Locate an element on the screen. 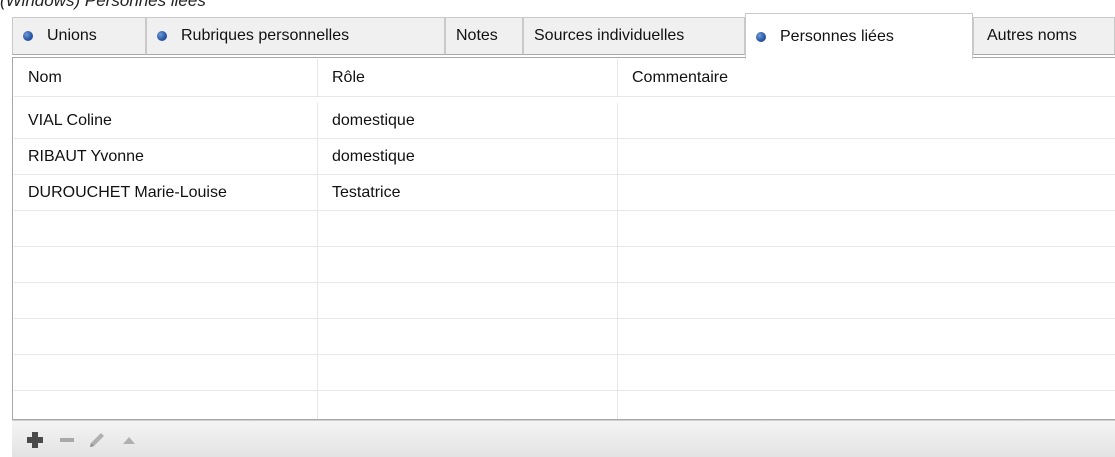 The image size is (1115, 457). edit-person-button is located at coordinates (97, 440).